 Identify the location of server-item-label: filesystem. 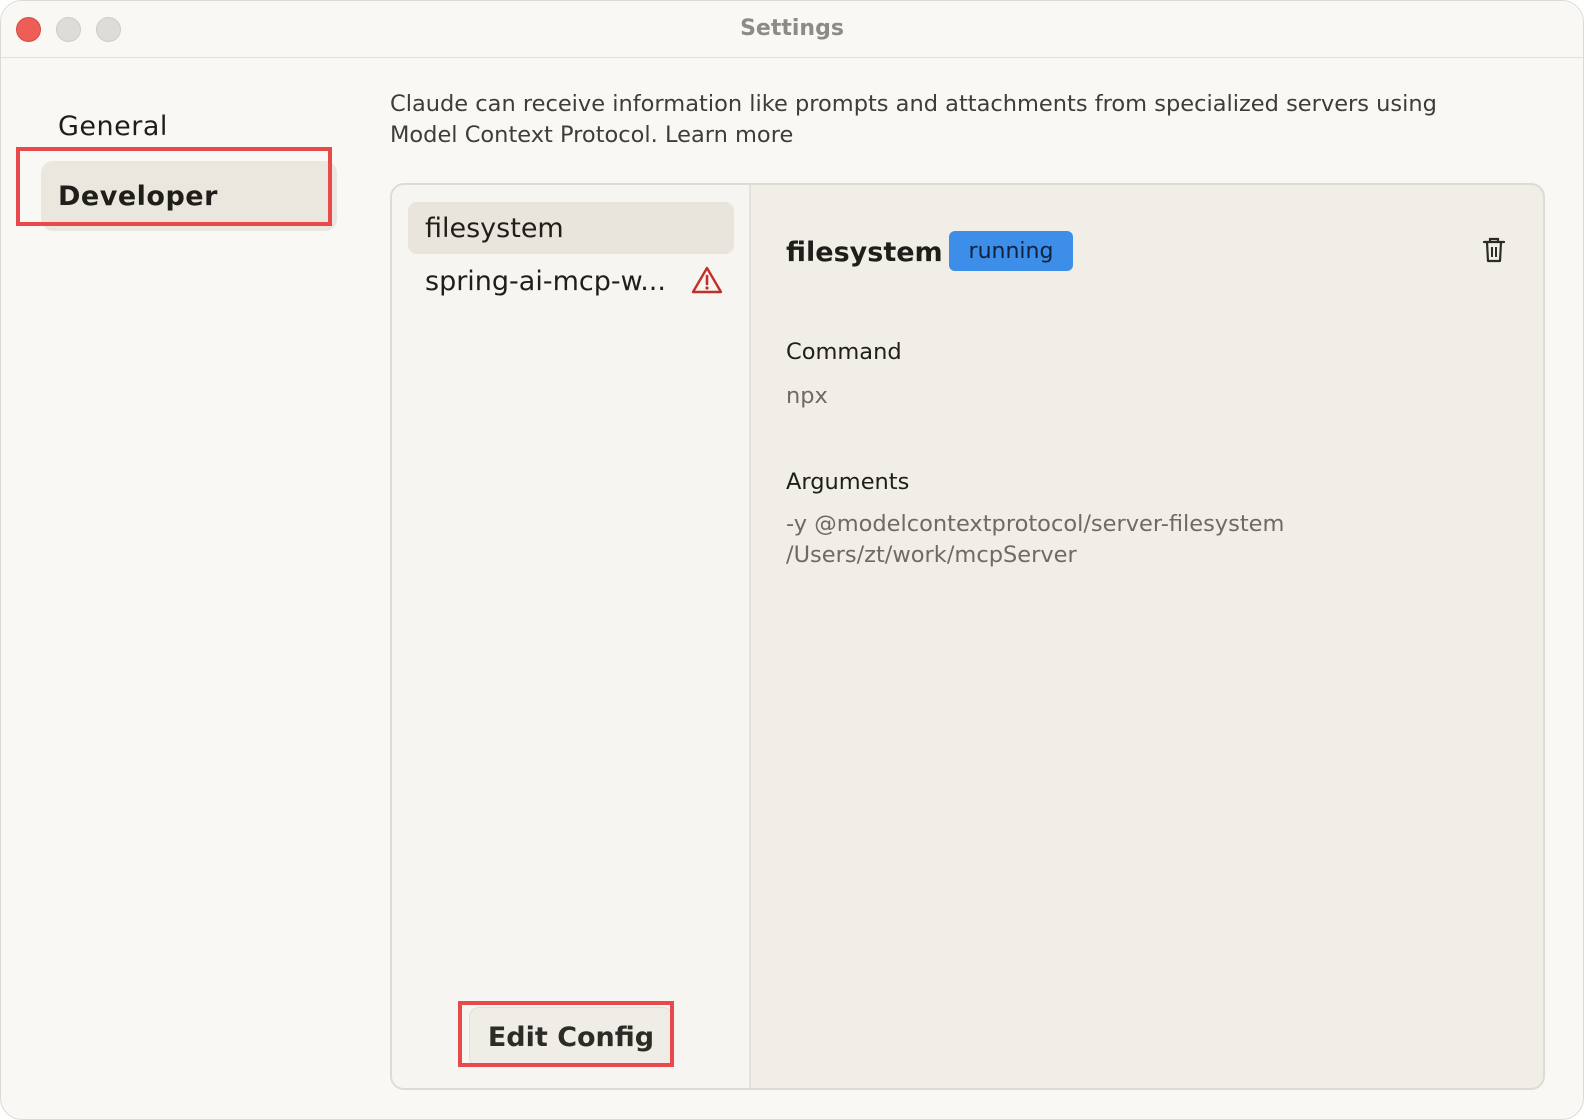
(494, 228).